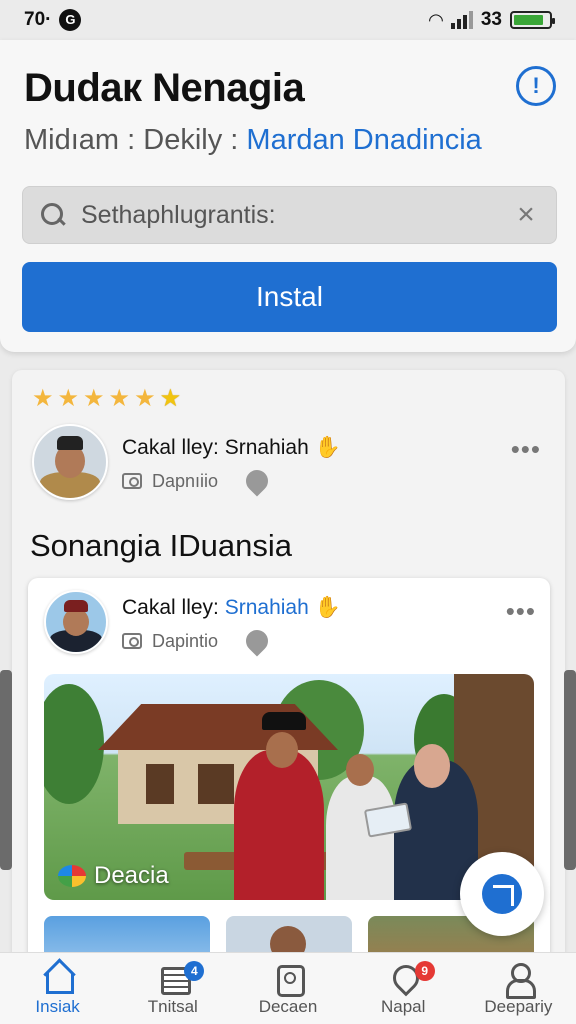 The image size is (576, 1024). I want to click on caption-logo-icon, so click(72, 876).